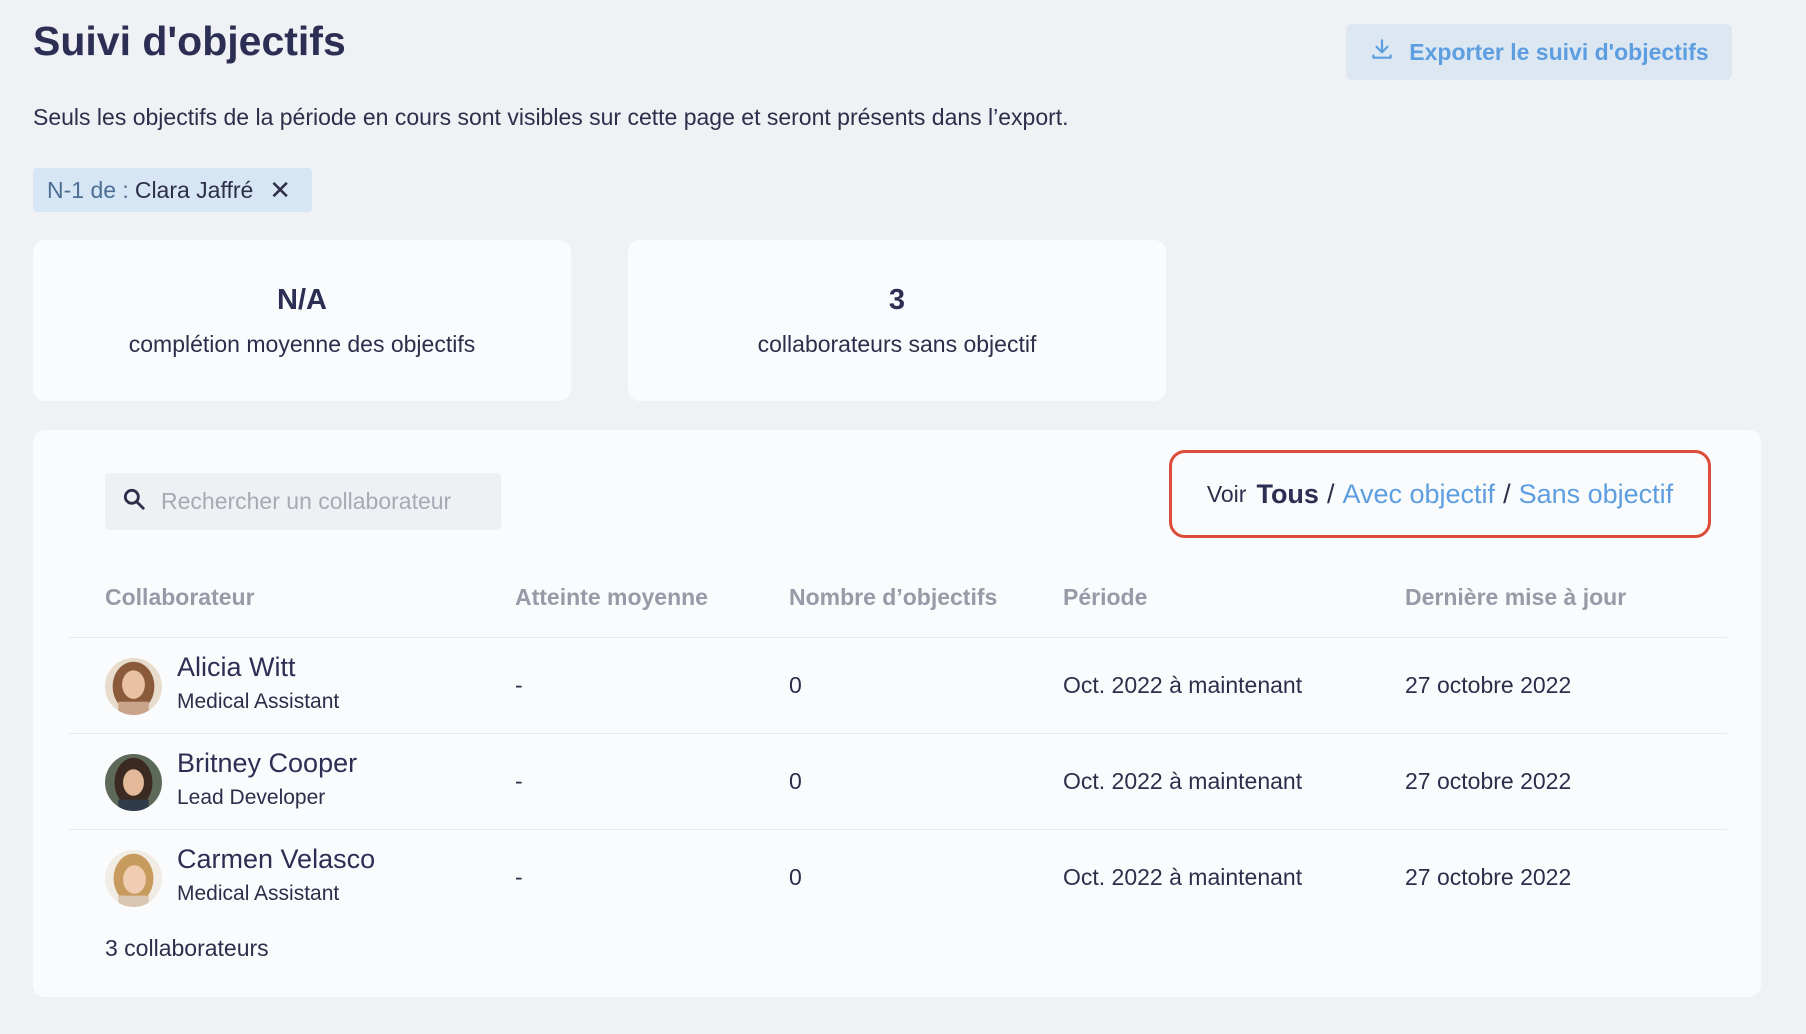 This screenshot has height=1034, width=1806. Describe the element at coordinates (180, 597) in the screenshot. I see `column-header-collaborator: Collaborateur` at that location.